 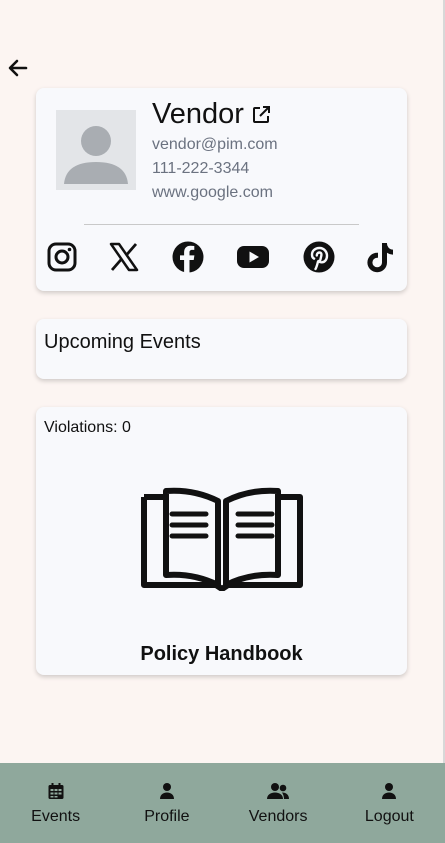 I want to click on vendor-phone: 111-222-3344, so click(x=200, y=169).